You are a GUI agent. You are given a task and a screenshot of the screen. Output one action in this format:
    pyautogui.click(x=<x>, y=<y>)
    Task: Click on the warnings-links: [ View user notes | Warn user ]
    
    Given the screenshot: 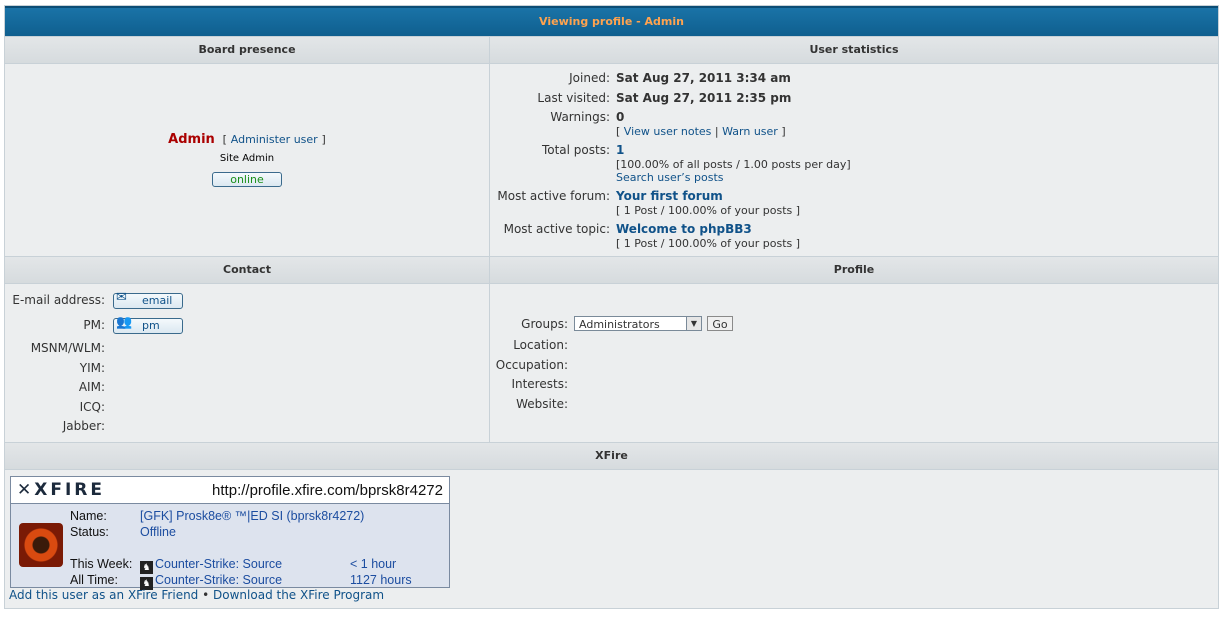 What is the action you would take?
    pyautogui.click(x=701, y=131)
    